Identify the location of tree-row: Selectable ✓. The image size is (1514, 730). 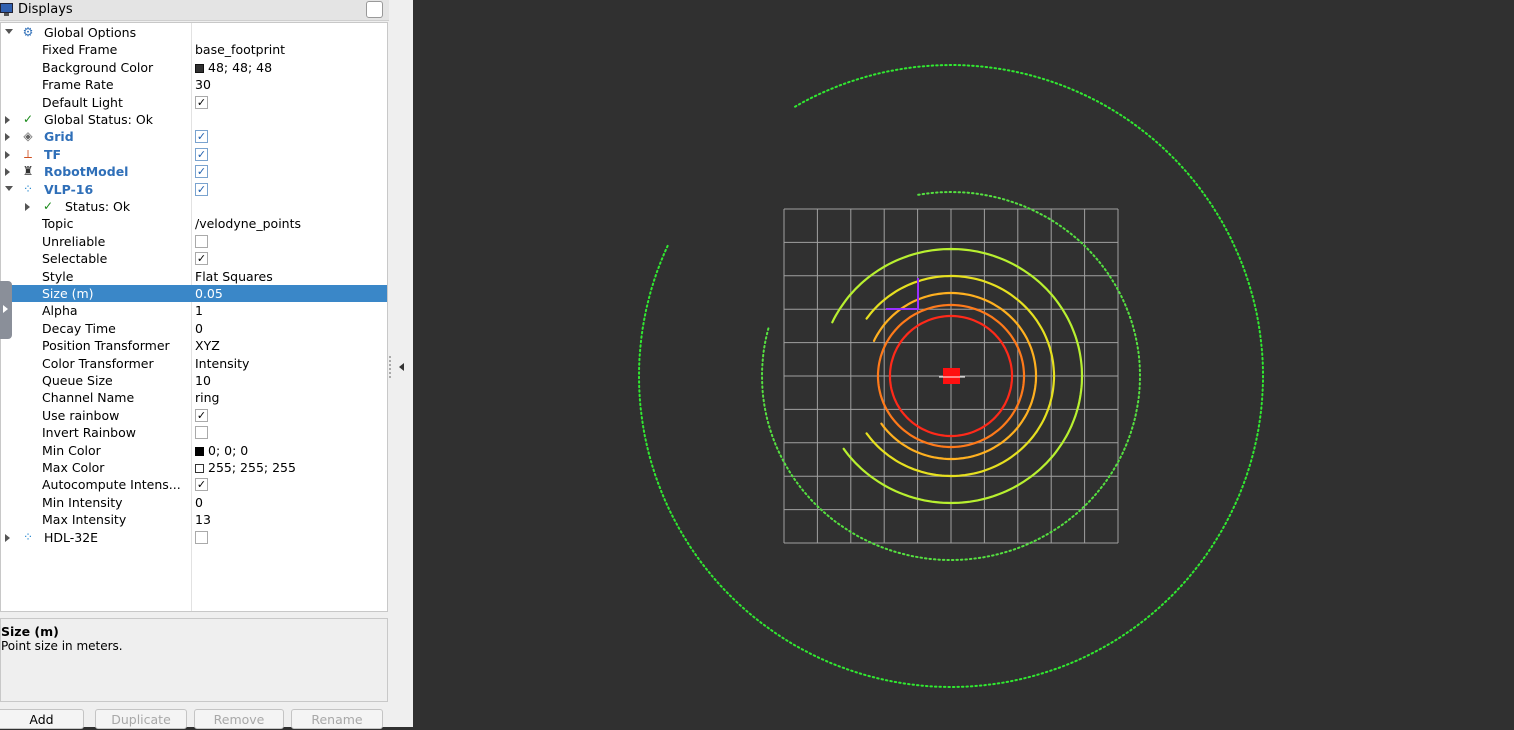
(194, 258).